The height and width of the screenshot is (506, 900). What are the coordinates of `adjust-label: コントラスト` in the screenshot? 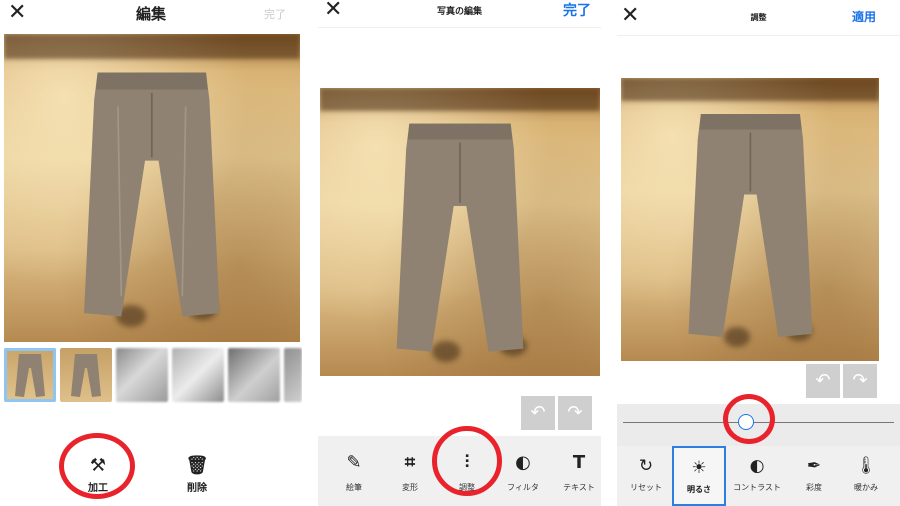 It's located at (757, 487).